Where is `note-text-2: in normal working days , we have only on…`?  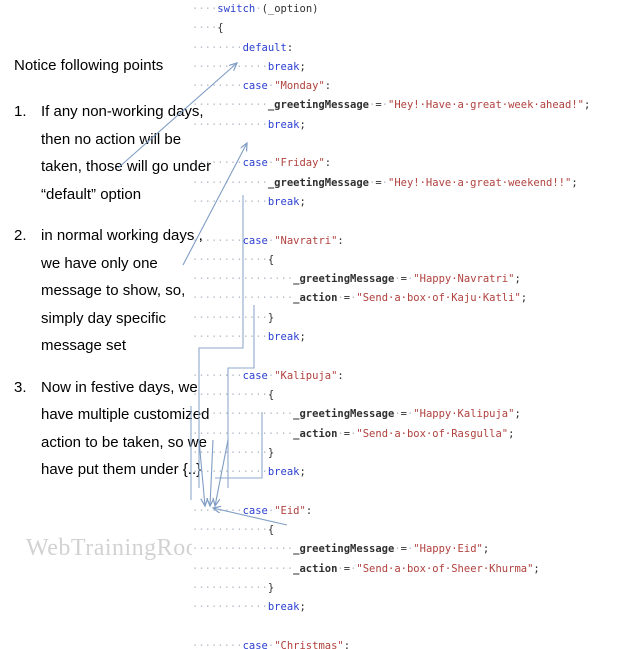
note-text-2: in normal working days , we have only on… is located at coordinates (122, 290).